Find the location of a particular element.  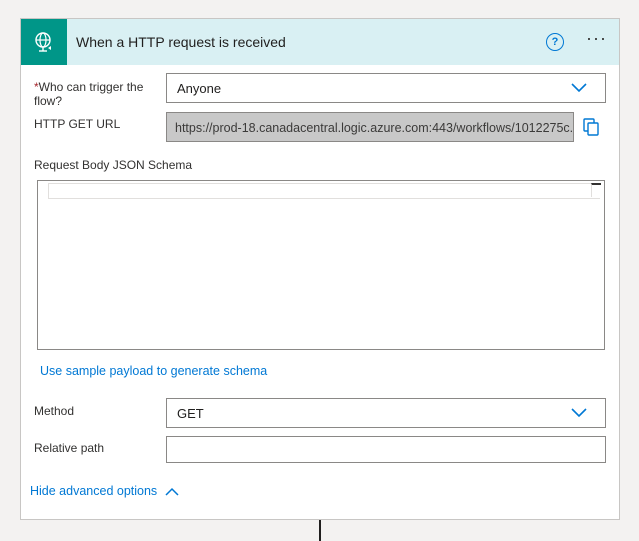

method-select: GET is located at coordinates (386, 413).